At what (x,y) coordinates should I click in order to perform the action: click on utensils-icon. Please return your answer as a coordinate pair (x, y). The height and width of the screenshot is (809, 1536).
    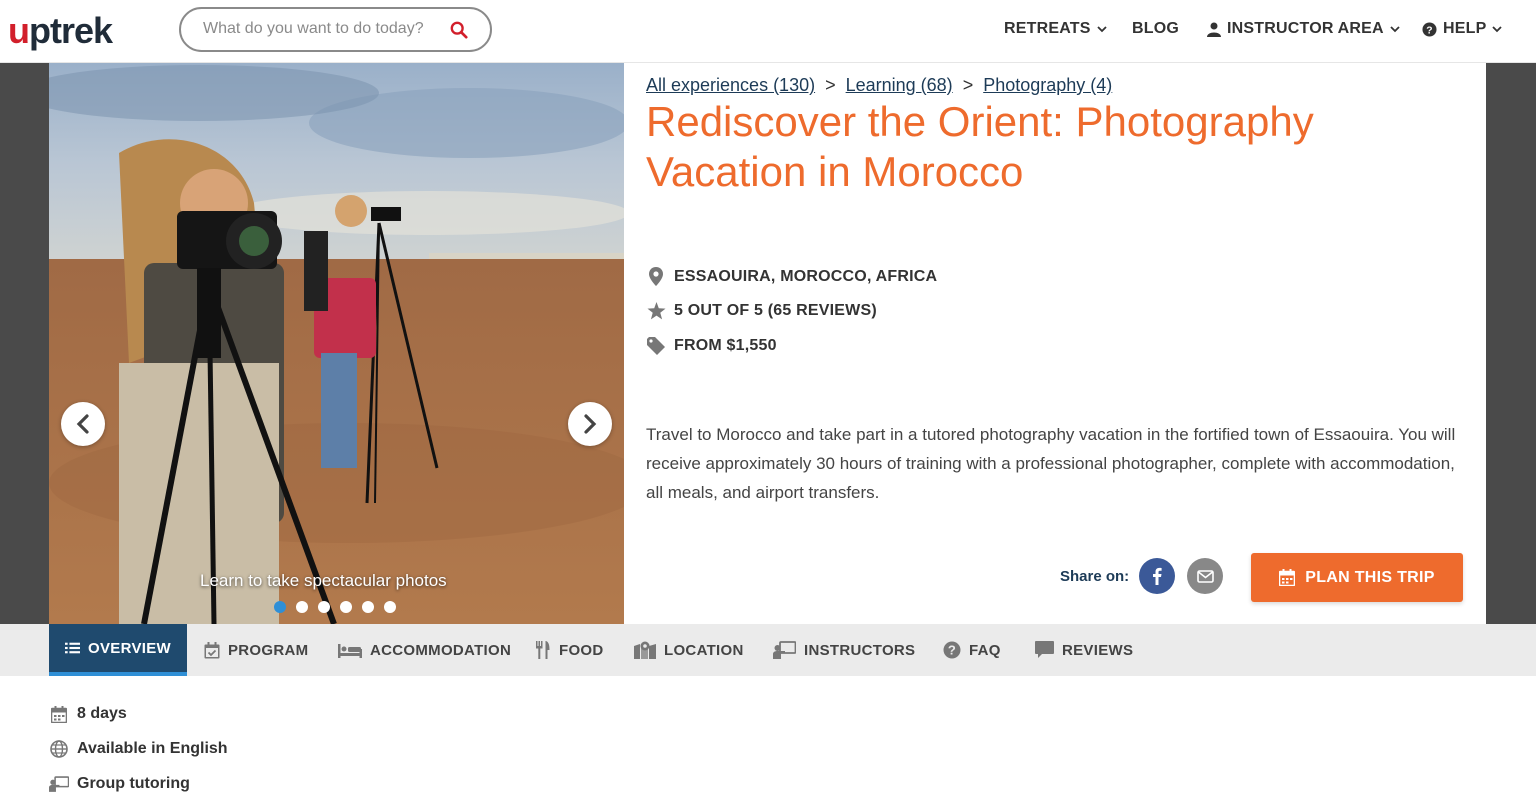
    Looking at the image, I should click on (543, 650).